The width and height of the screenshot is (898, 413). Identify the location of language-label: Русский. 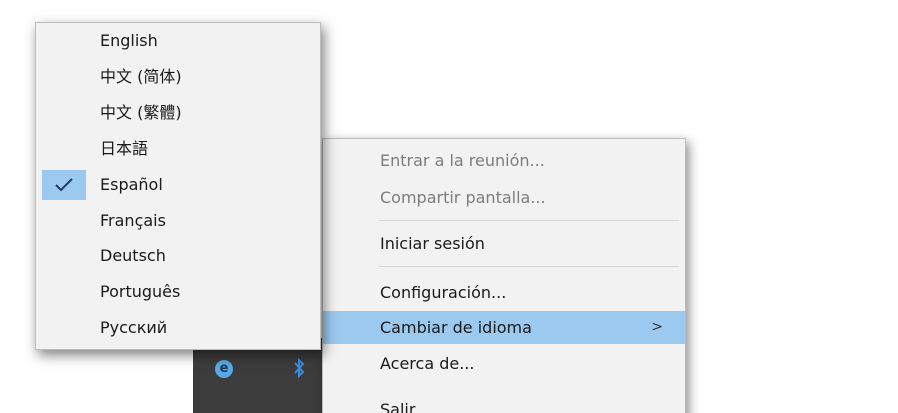
(134, 327).